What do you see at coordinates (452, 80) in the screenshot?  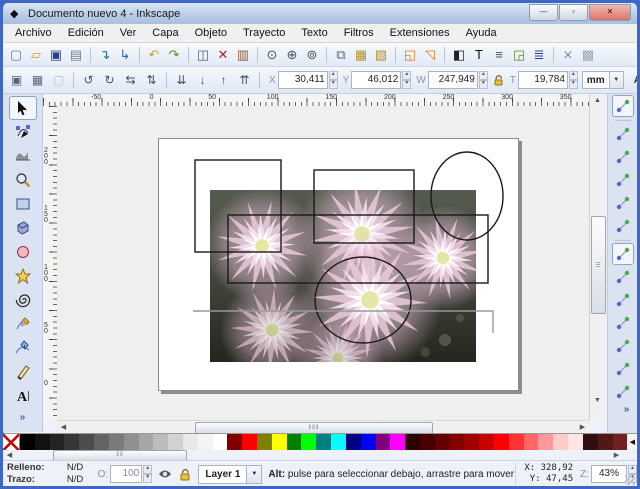 I see `width-field: 247,949` at bounding box center [452, 80].